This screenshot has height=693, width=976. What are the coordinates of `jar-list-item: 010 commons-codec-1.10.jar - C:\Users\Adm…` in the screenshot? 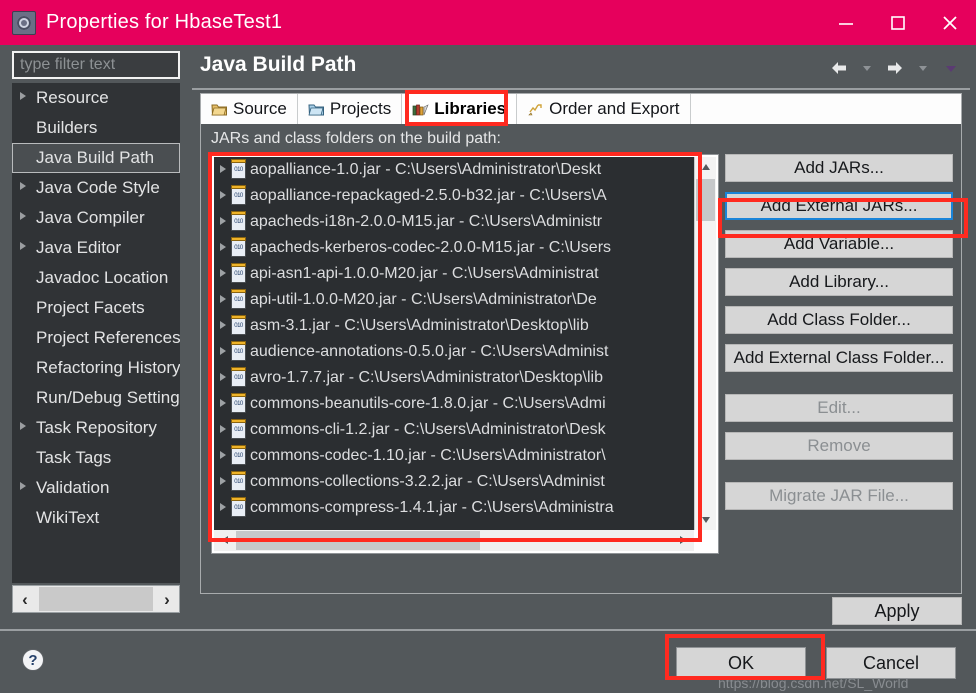 It's located at (454, 456).